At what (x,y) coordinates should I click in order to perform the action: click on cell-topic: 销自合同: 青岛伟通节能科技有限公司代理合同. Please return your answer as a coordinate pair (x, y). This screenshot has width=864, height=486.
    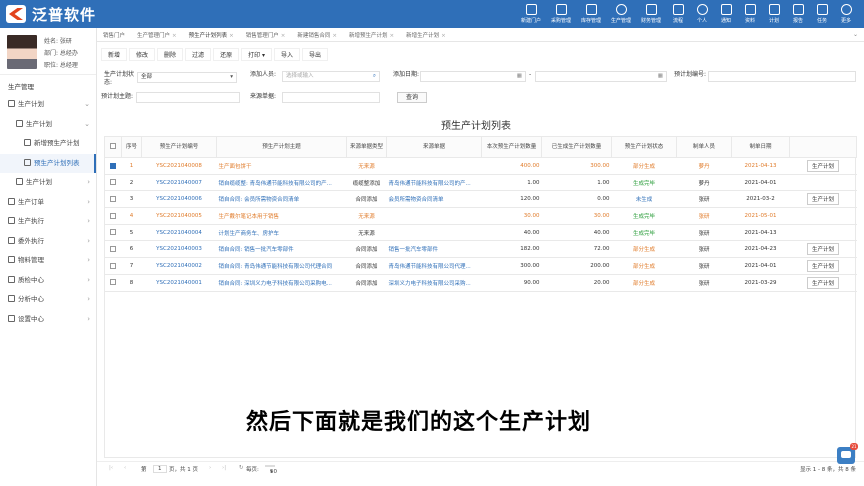
    Looking at the image, I should click on (281, 266).